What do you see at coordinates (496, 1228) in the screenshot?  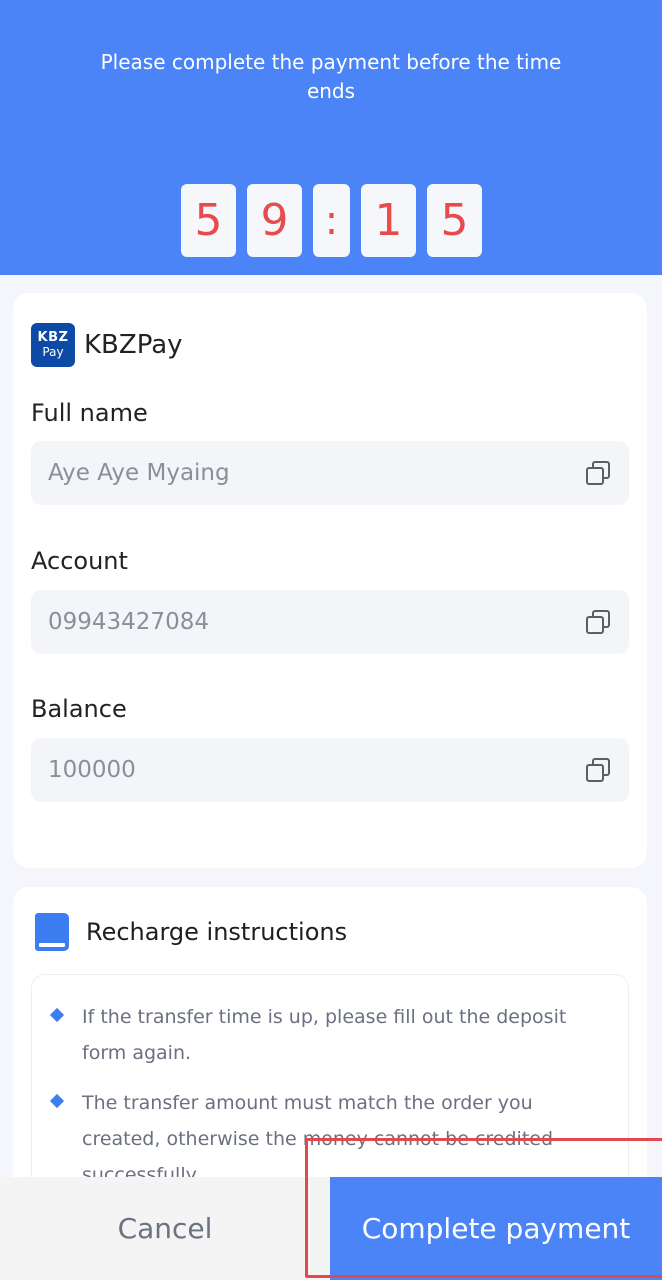 I see `complete-payment-button: Complete payment` at bounding box center [496, 1228].